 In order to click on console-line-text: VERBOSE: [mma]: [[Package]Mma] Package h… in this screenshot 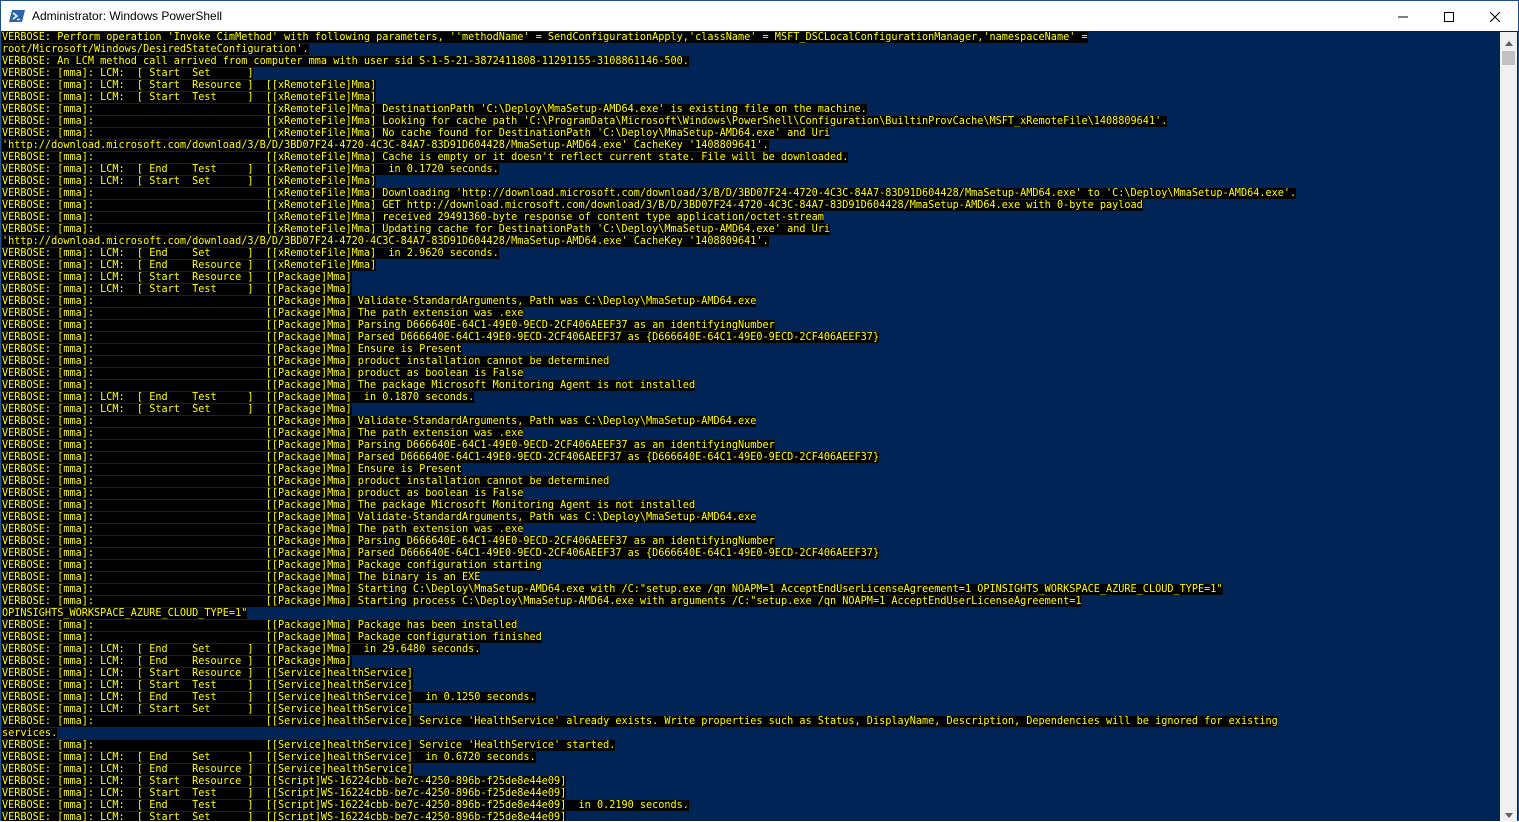, I will do `click(260, 625)`.